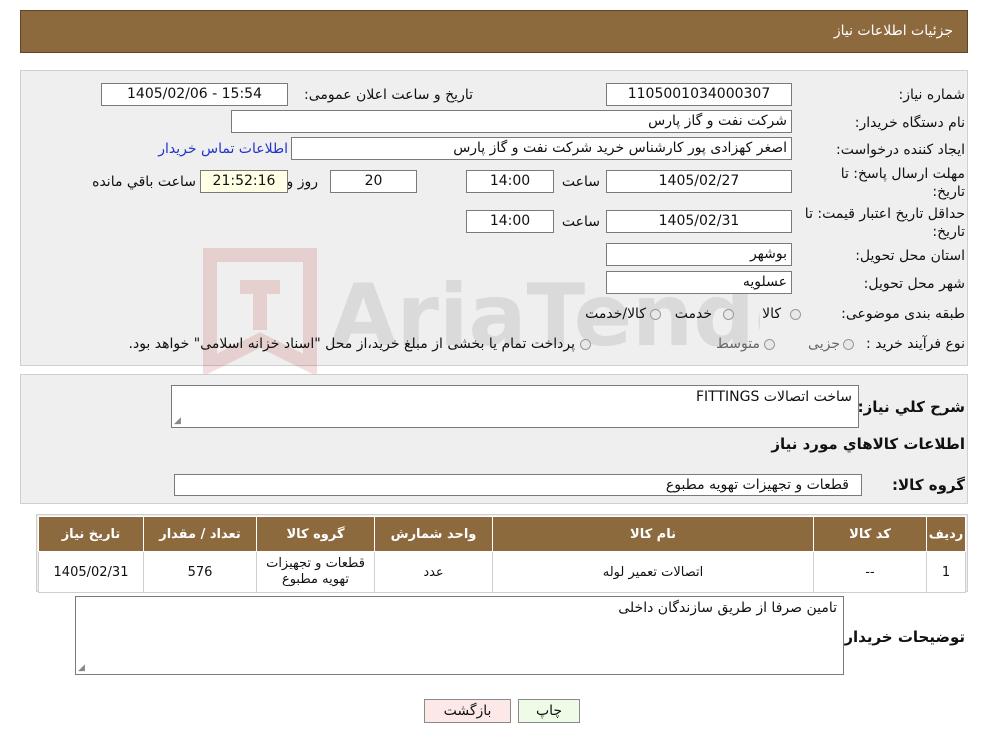  What do you see at coordinates (771, 314) in the screenshot?
I see `category-option-goods: کالا` at bounding box center [771, 314].